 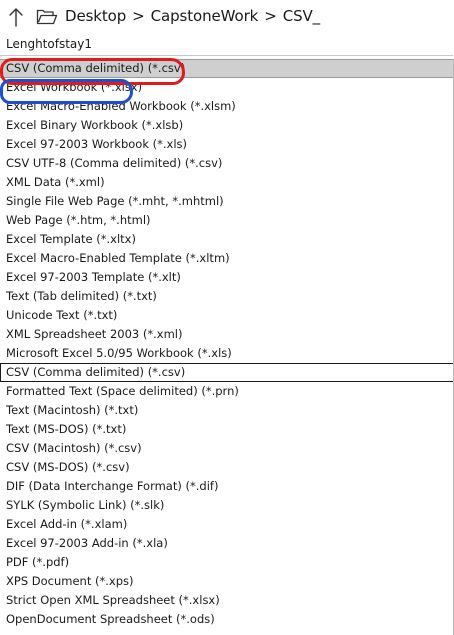 I want to click on arrow-up-icon, so click(x=16, y=17).